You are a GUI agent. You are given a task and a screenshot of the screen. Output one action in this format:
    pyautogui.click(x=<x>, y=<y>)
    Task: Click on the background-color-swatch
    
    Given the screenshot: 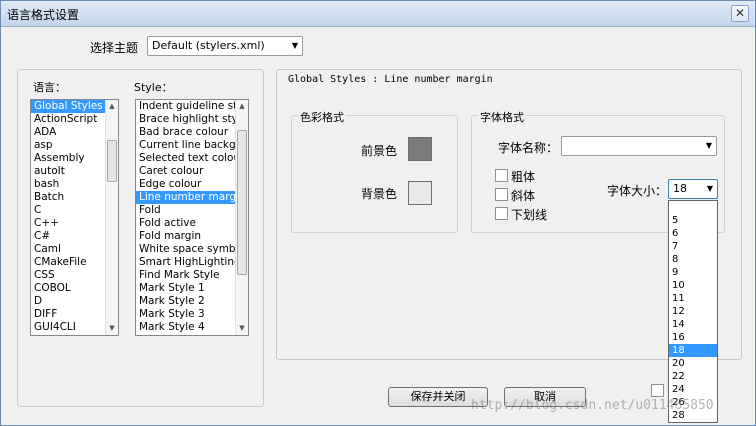 What is the action you would take?
    pyautogui.click(x=420, y=193)
    